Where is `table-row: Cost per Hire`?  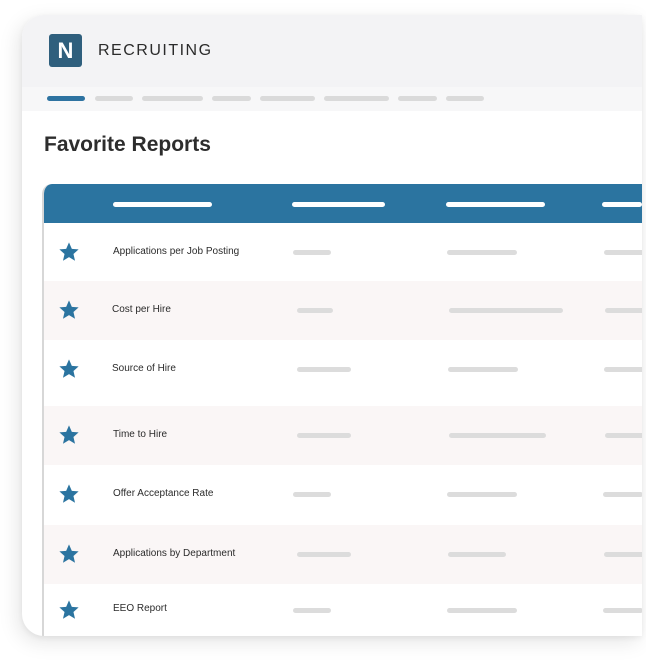
table-row: Cost per Hire is located at coordinates (343, 310).